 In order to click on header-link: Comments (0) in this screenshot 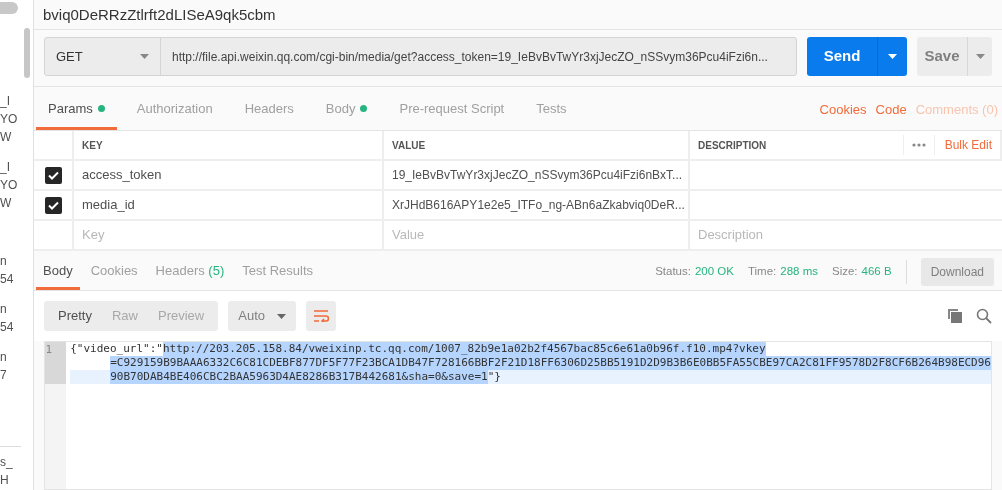, I will do `click(956, 110)`.